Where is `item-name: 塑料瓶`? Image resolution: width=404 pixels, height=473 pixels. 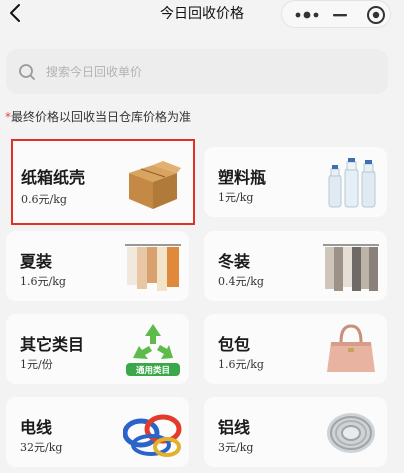 item-name: 塑料瓶 is located at coordinates (242, 177).